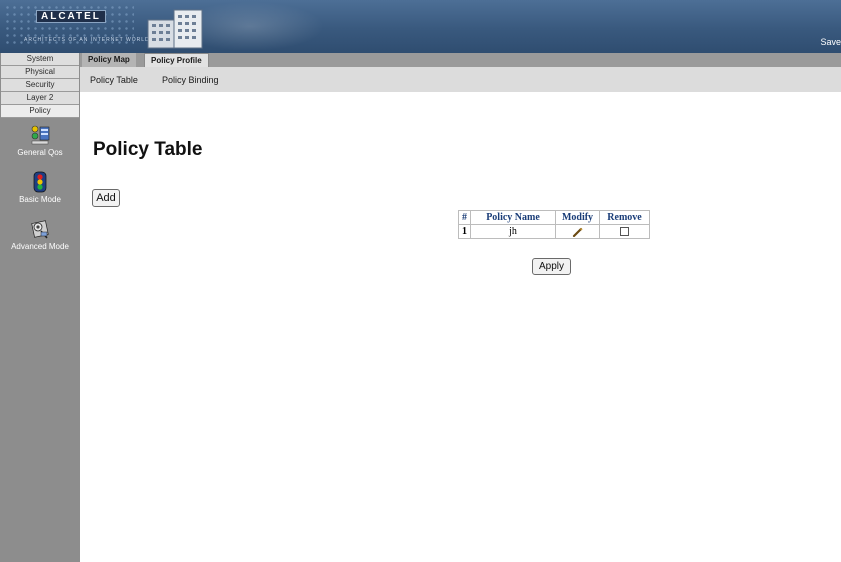 This screenshot has height=562, width=841. I want to click on tab-policy-map: Policy Map, so click(109, 60).